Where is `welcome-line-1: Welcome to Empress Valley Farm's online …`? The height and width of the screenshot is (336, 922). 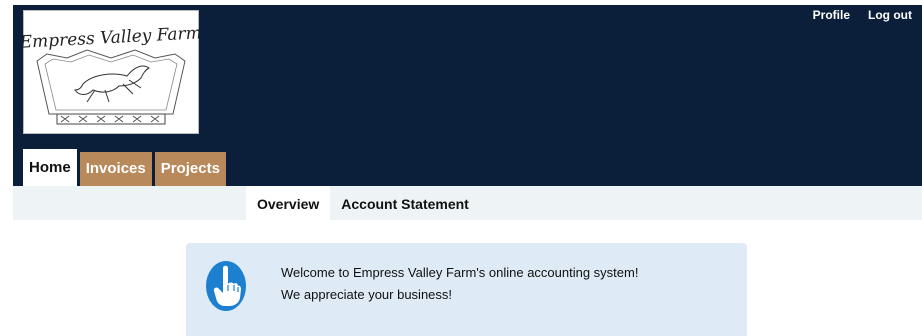 welcome-line-1: Welcome to Empress Valley Farm's online … is located at coordinates (460, 272).